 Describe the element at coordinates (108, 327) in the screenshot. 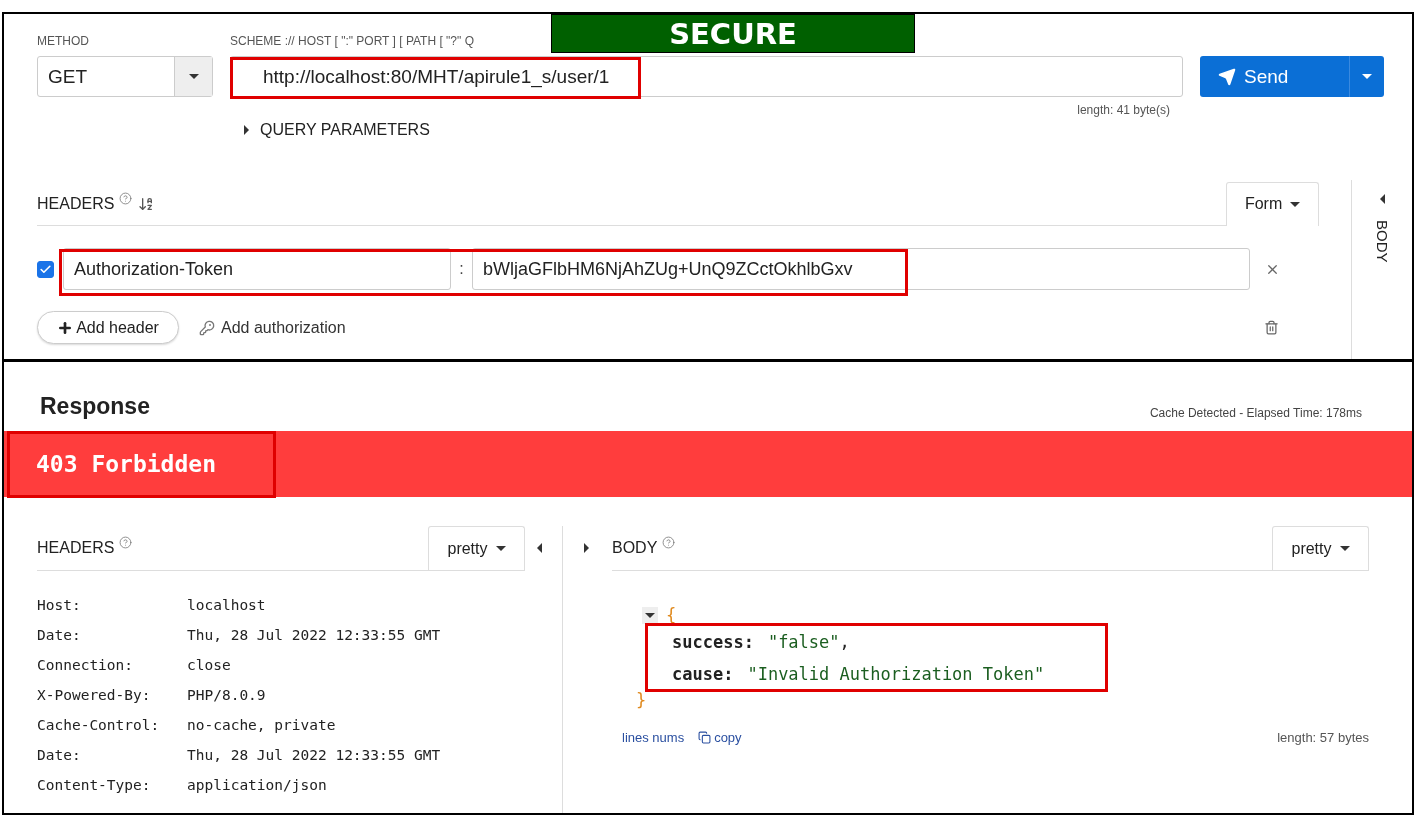

I see `add-header-button: Add header` at that location.